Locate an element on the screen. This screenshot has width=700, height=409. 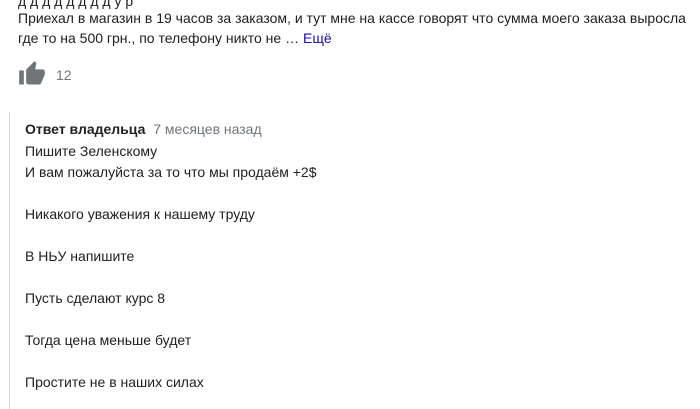
reply-line: Пишите Зеленскому is located at coordinates (91, 151).